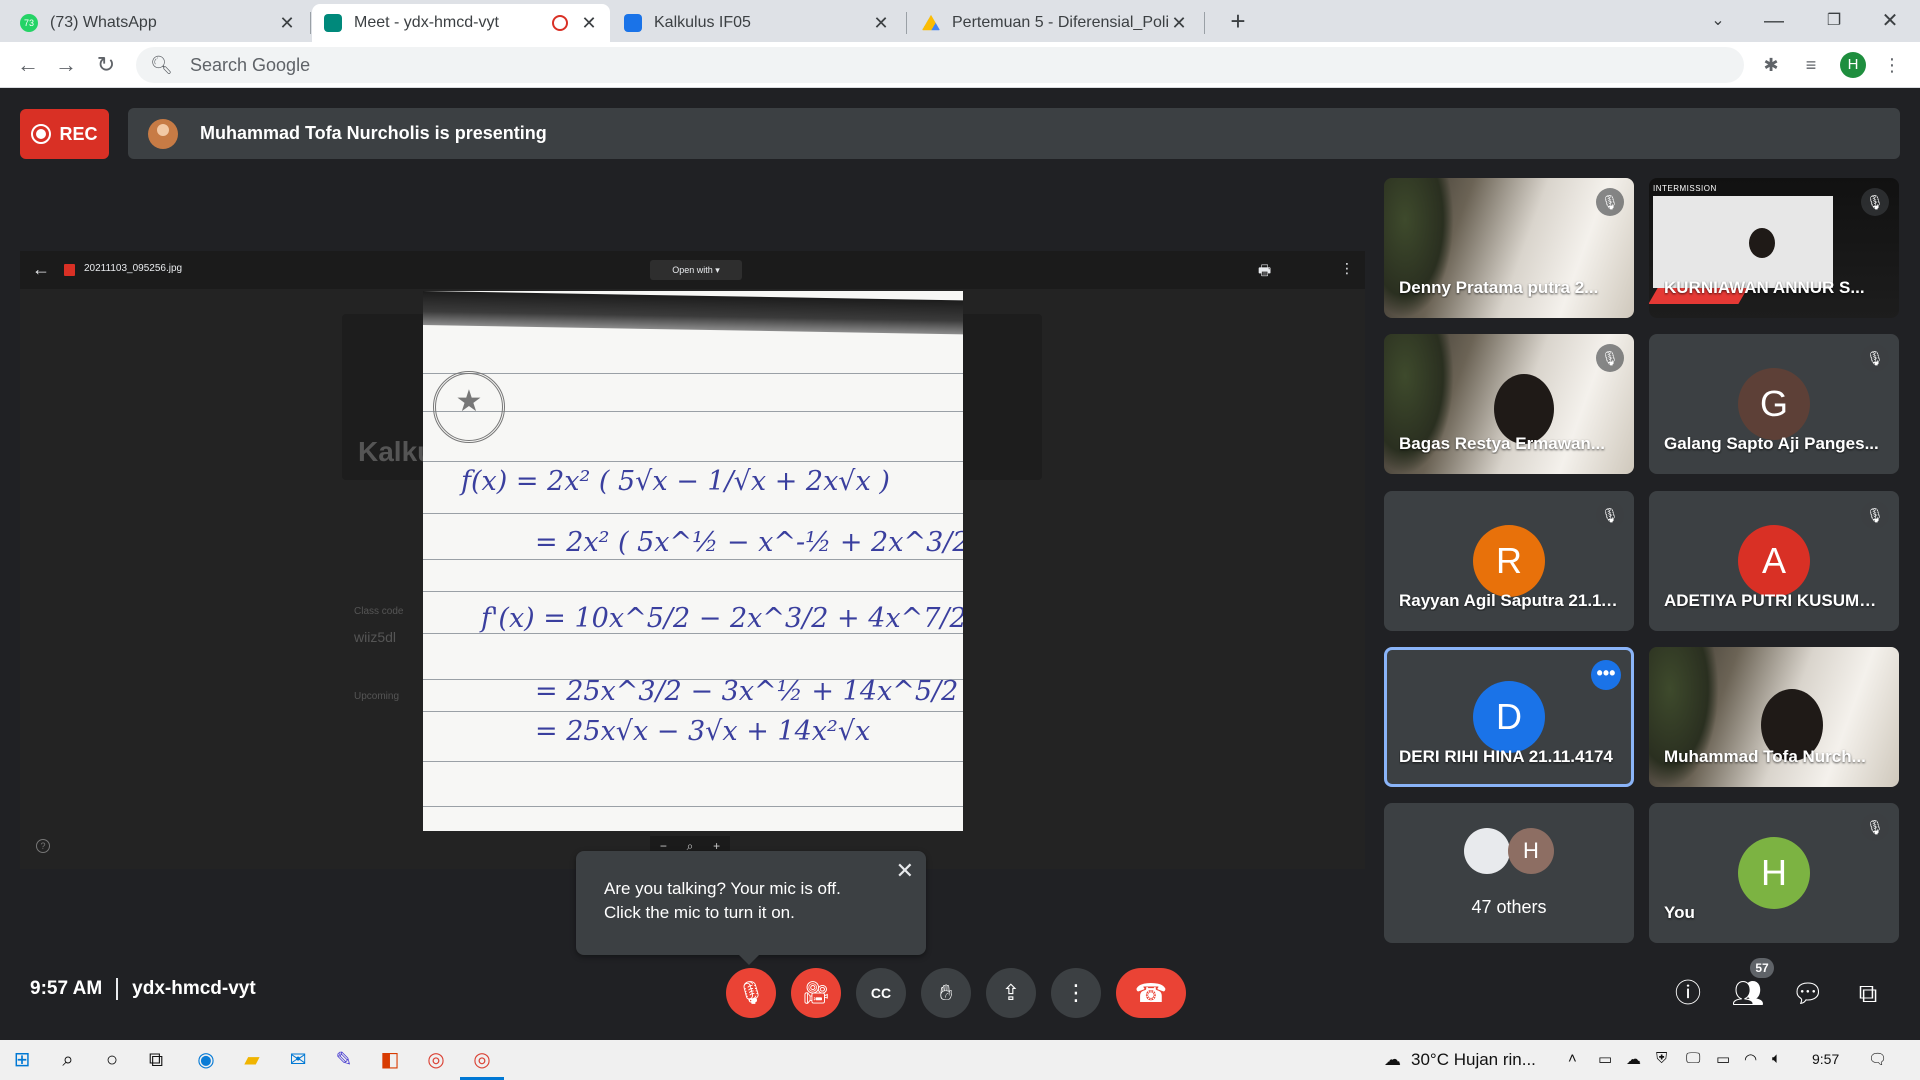 Image resolution: width=1920 pixels, height=1080 pixels. I want to click on tab-whatsapp: 73 (73) WhatsApp ✕, so click(158, 23).